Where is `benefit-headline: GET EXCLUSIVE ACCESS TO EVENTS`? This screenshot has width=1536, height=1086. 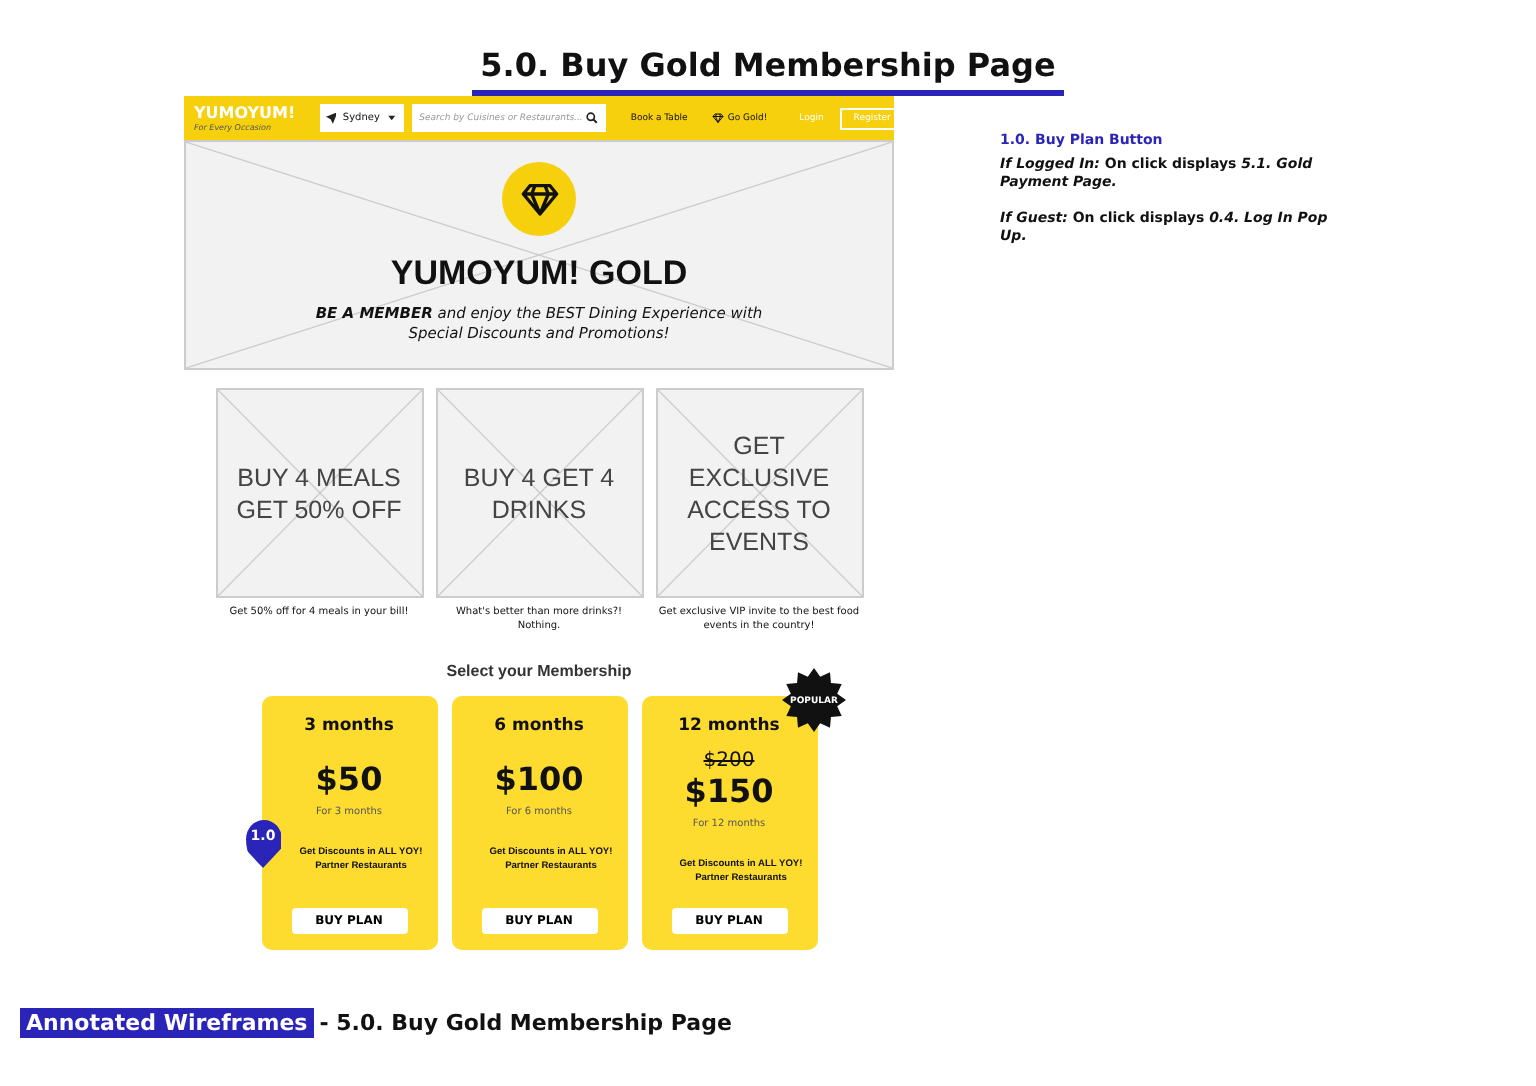 benefit-headline: GET EXCLUSIVE ACCESS TO EVENTS is located at coordinates (759, 493).